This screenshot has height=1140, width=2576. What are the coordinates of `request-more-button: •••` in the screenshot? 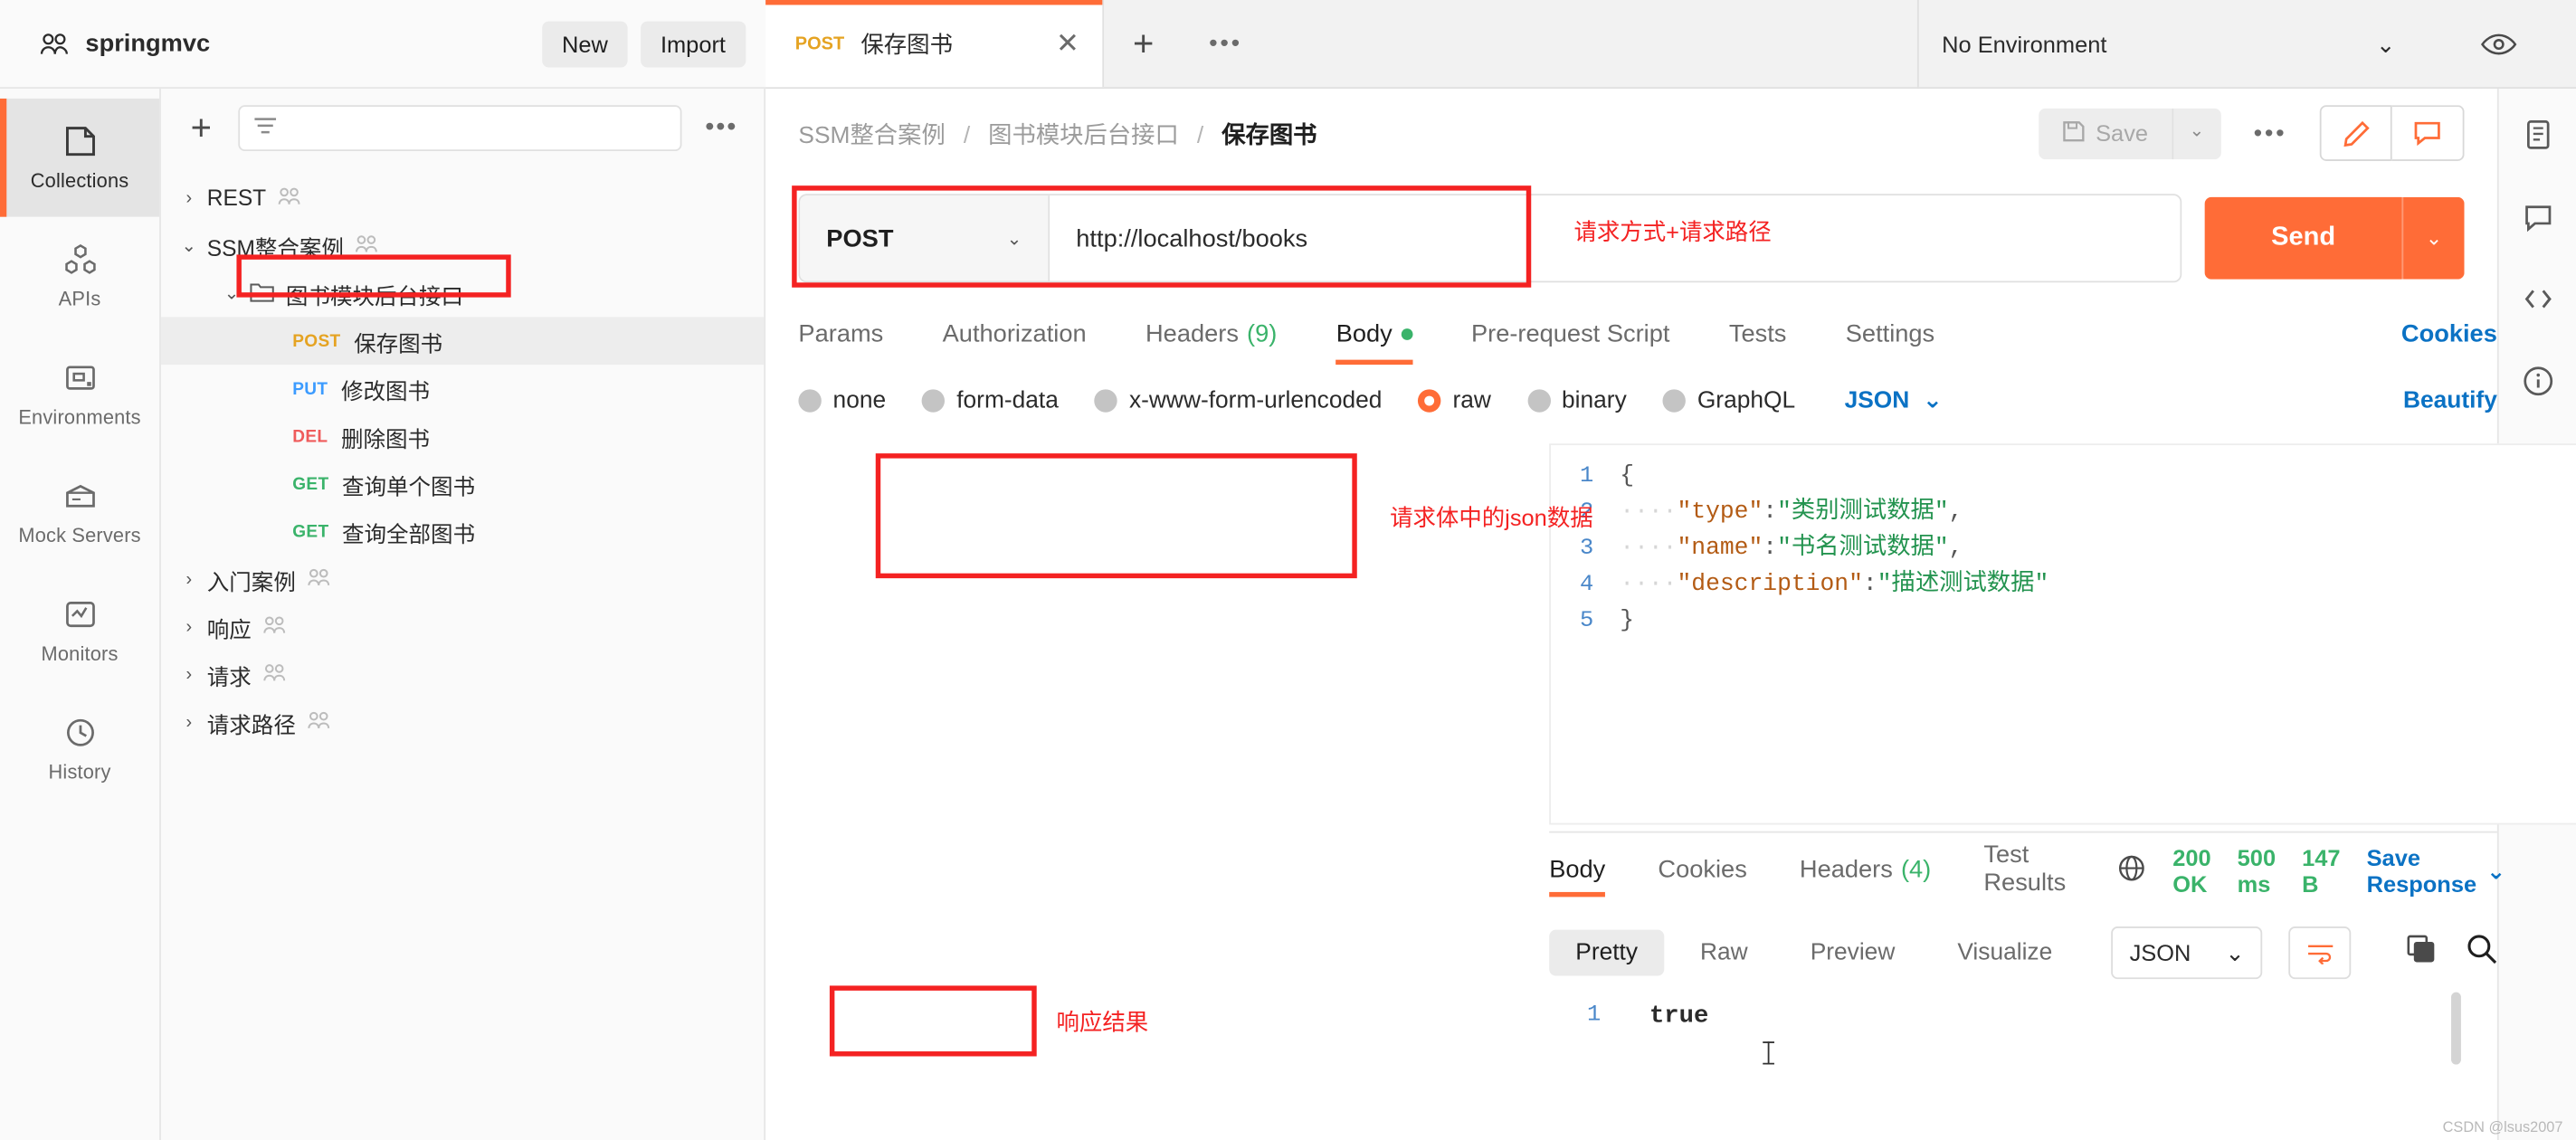 It's located at (2271, 133).